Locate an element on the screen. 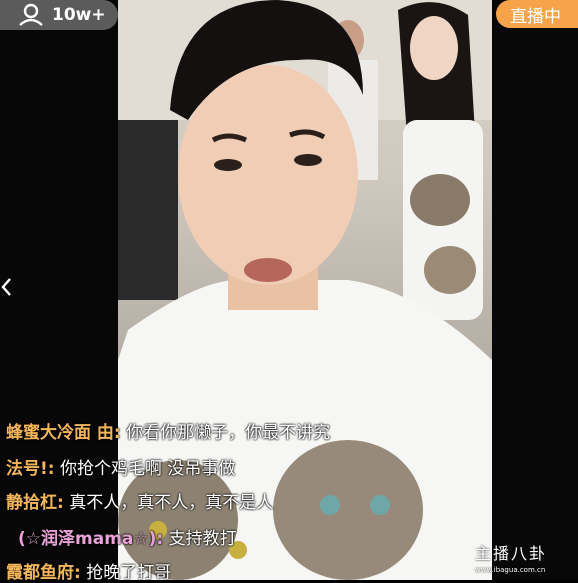 Image resolution: width=578 pixels, height=583 pixels. chat-username: 霞都鱼府: is located at coordinates (43, 573).